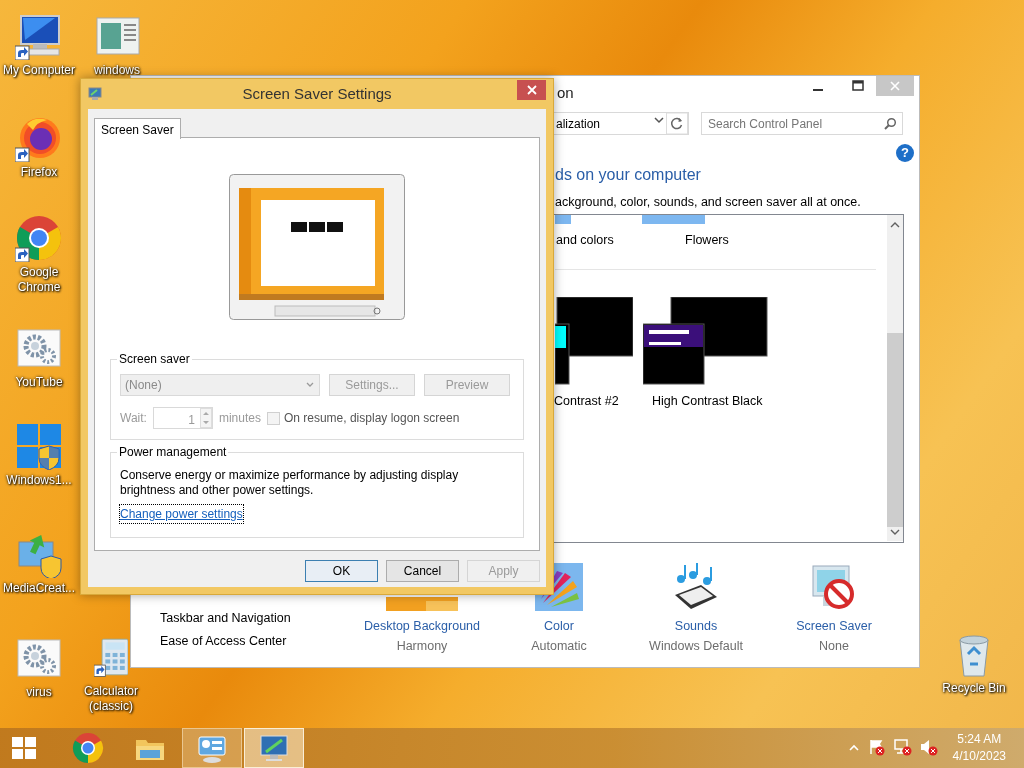 This screenshot has height=768, width=1024. Describe the element at coordinates (696, 646) in the screenshot. I see `setting-value: Windows Default` at that location.